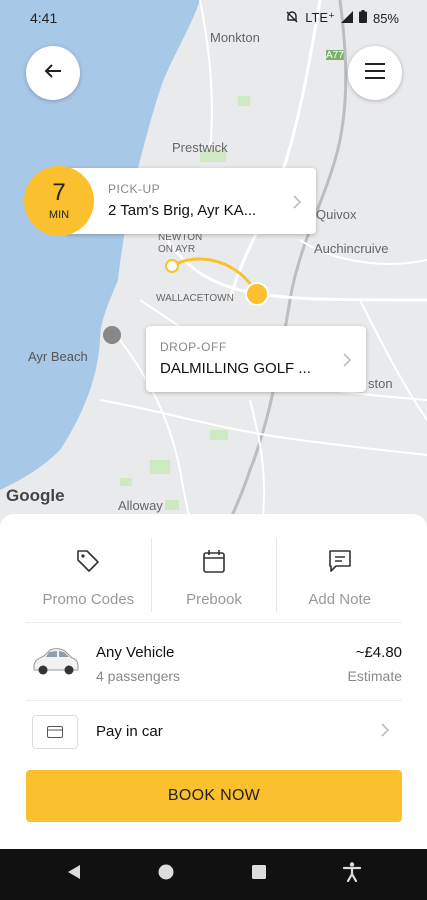 The height and width of the screenshot is (900, 427). Describe the element at coordinates (140, 505) in the screenshot. I see `map-label-alloway: Alloway` at that location.